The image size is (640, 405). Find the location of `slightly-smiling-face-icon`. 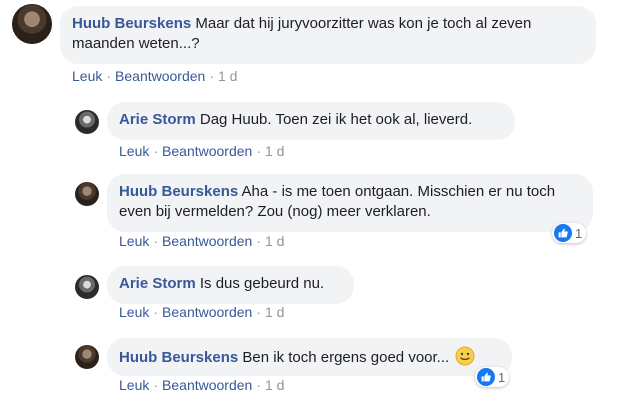

slightly-smiling-face-icon is located at coordinates (465, 356).